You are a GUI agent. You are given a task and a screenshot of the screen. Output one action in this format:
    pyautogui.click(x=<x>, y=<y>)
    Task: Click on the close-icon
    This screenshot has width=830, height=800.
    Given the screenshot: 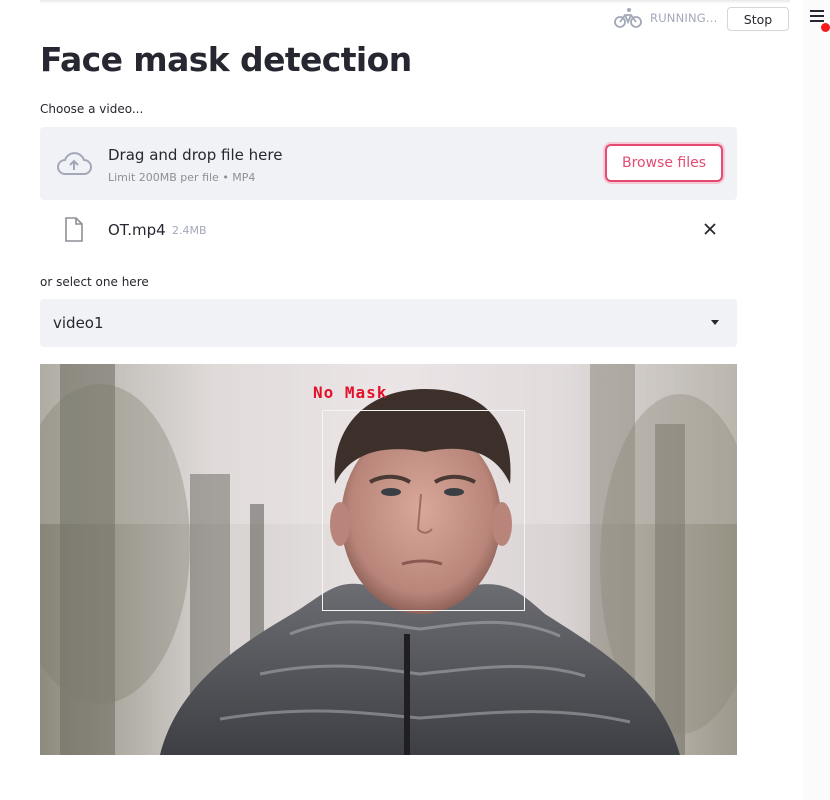 What is the action you would take?
    pyautogui.click(x=710, y=229)
    